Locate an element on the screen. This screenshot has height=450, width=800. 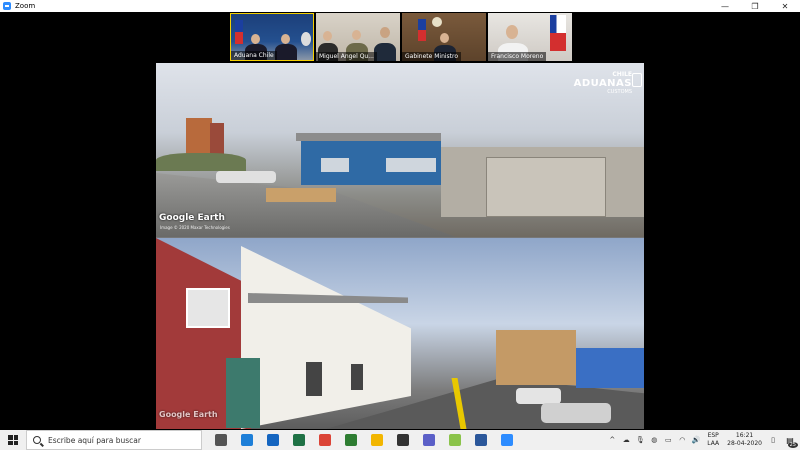
chevron-up-icon: ^ is located at coordinates (612, 440).